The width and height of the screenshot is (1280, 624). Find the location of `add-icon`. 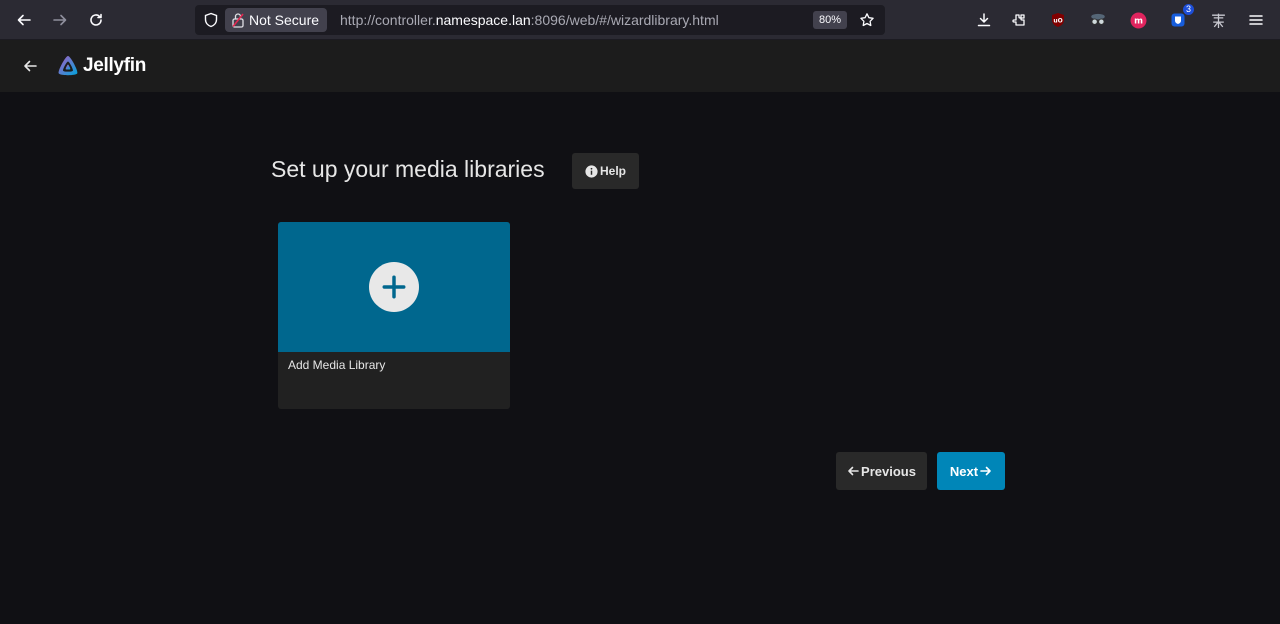

add-icon is located at coordinates (394, 287).